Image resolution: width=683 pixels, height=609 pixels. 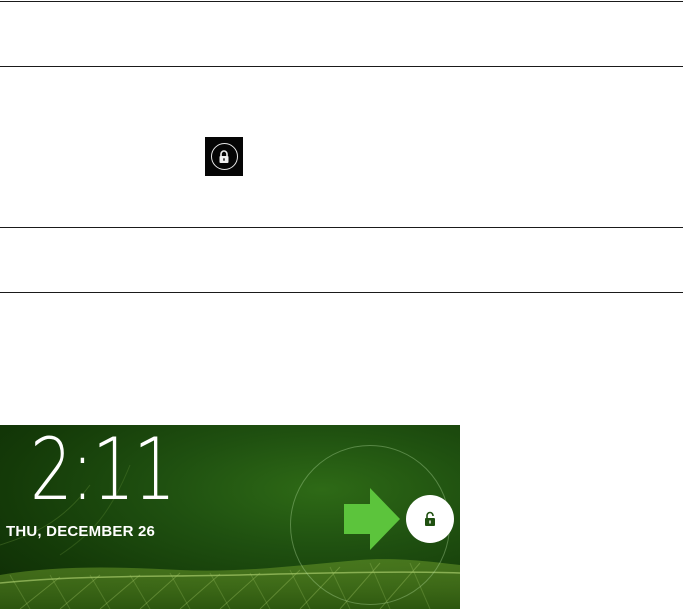 What do you see at coordinates (81, 531) in the screenshot?
I see `lockscreen-date: THU, DECEMBER 26` at bounding box center [81, 531].